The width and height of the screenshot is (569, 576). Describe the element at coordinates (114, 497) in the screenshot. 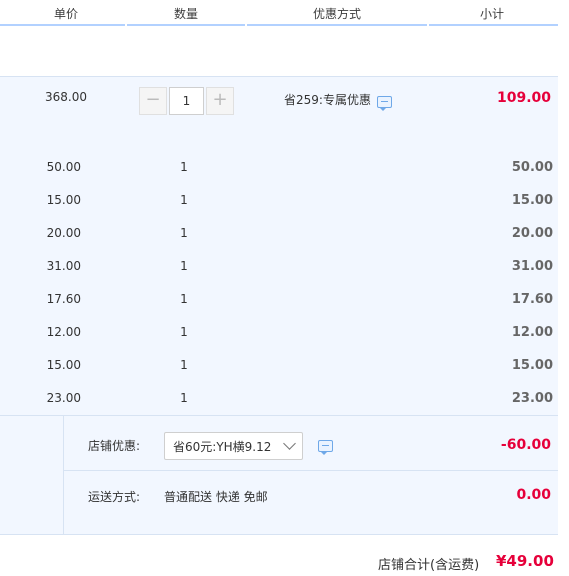

I see `shipping-label: 运送方式:` at that location.